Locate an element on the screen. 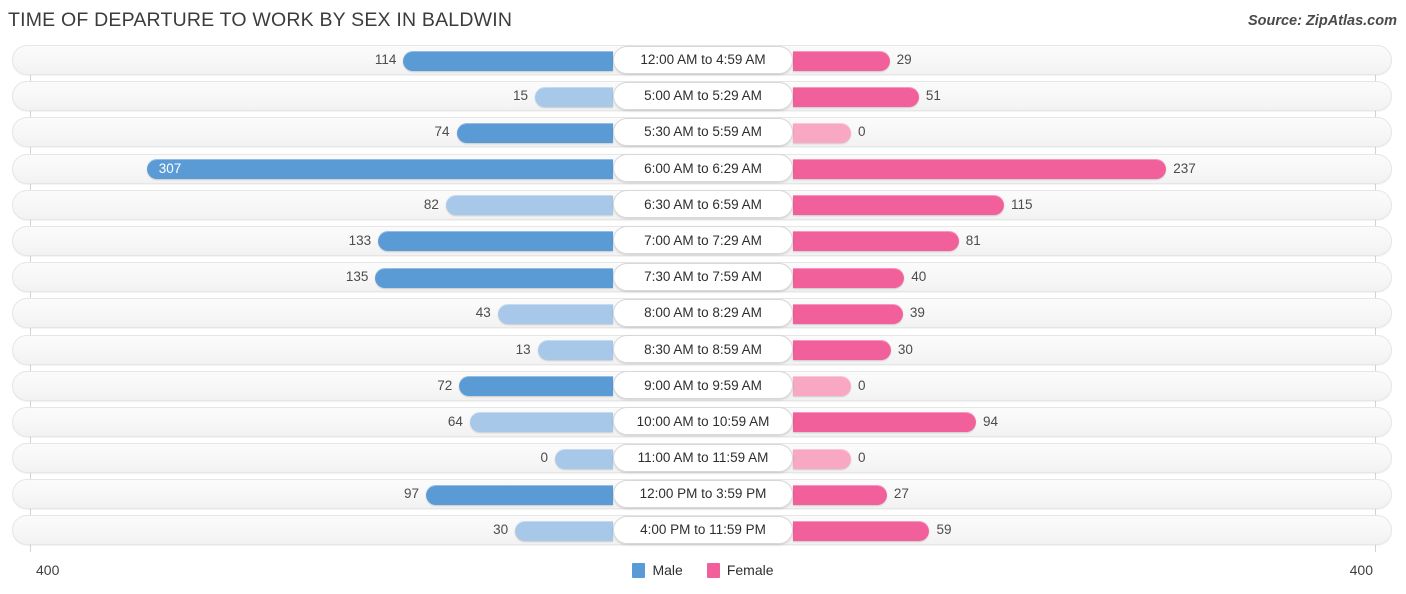 This screenshot has width=1406, height=594. male-value-label: 13 is located at coordinates (523, 349).